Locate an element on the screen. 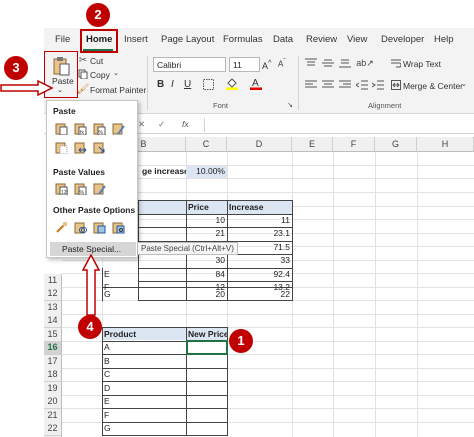 Image resolution: width=474 pixels, height=437 pixels. paste-formulas-icon: fx is located at coordinates (80, 128).